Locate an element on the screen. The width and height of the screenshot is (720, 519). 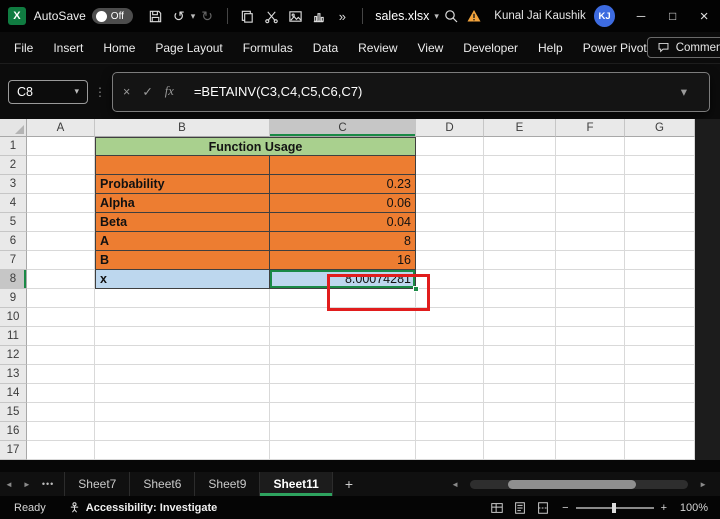
cell-A10 is located at coordinates (61, 317).